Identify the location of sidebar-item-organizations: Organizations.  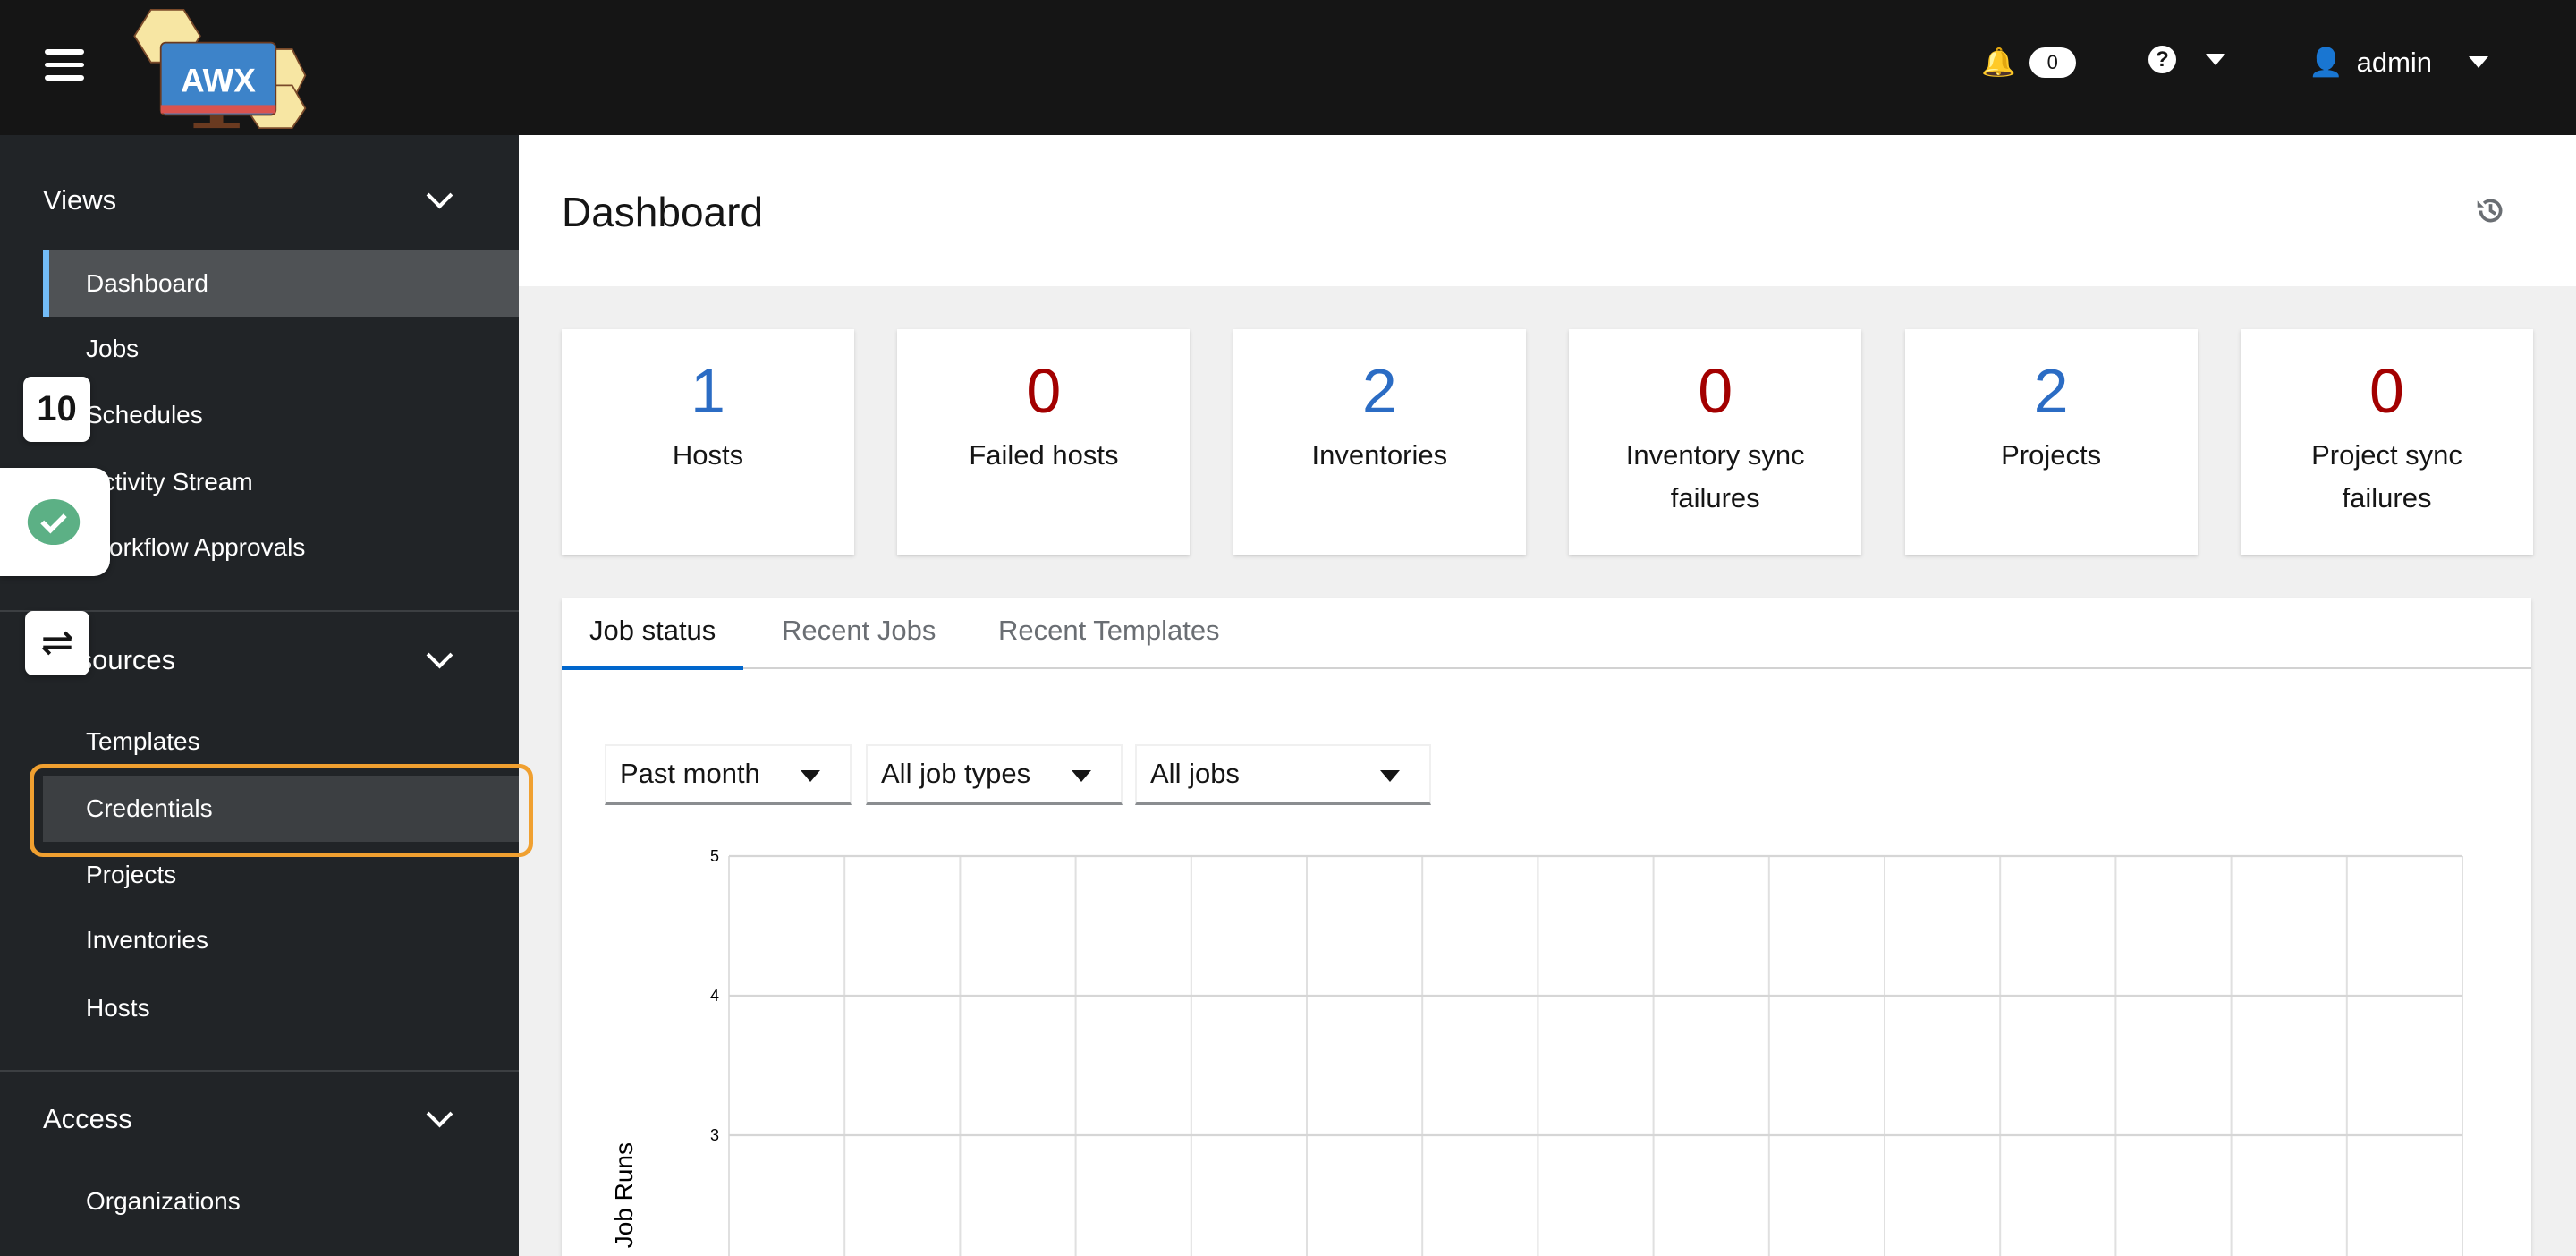
(281, 1201).